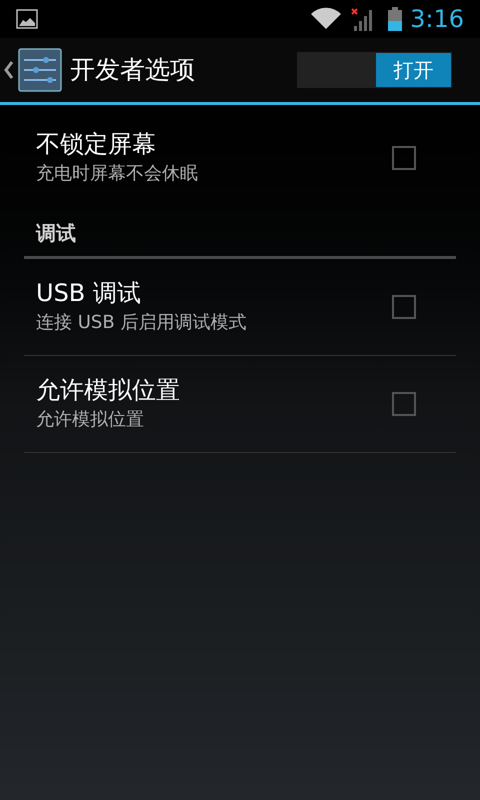 The width and height of the screenshot is (480, 800). Describe the element at coordinates (55, 233) in the screenshot. I see `section-header: 调试` at that location.